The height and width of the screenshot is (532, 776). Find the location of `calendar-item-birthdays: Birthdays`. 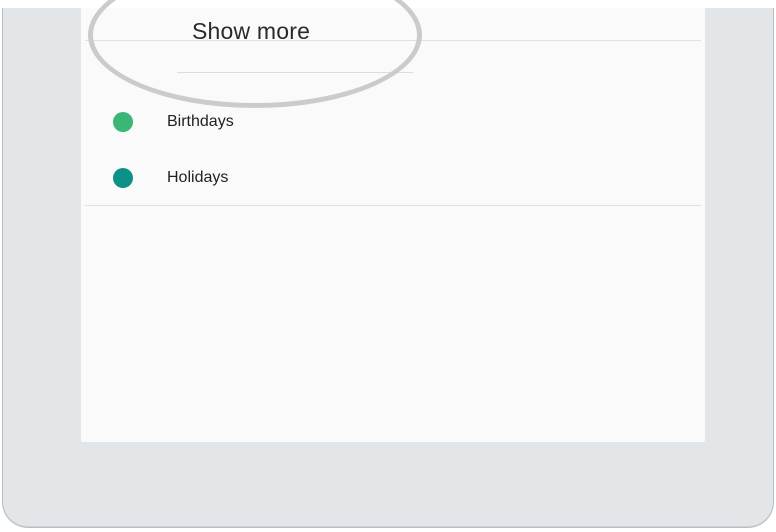

calendar-item-birthdays: Birthdays is located at coordinates (393, 122).